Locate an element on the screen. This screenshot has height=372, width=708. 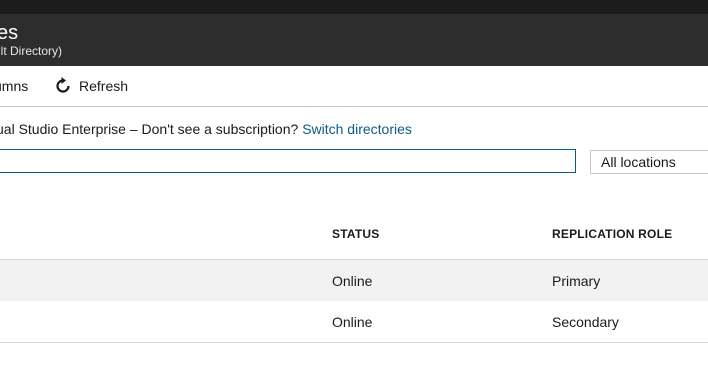
replication-role-cell: Secondary is located at coordinates (585, 322).